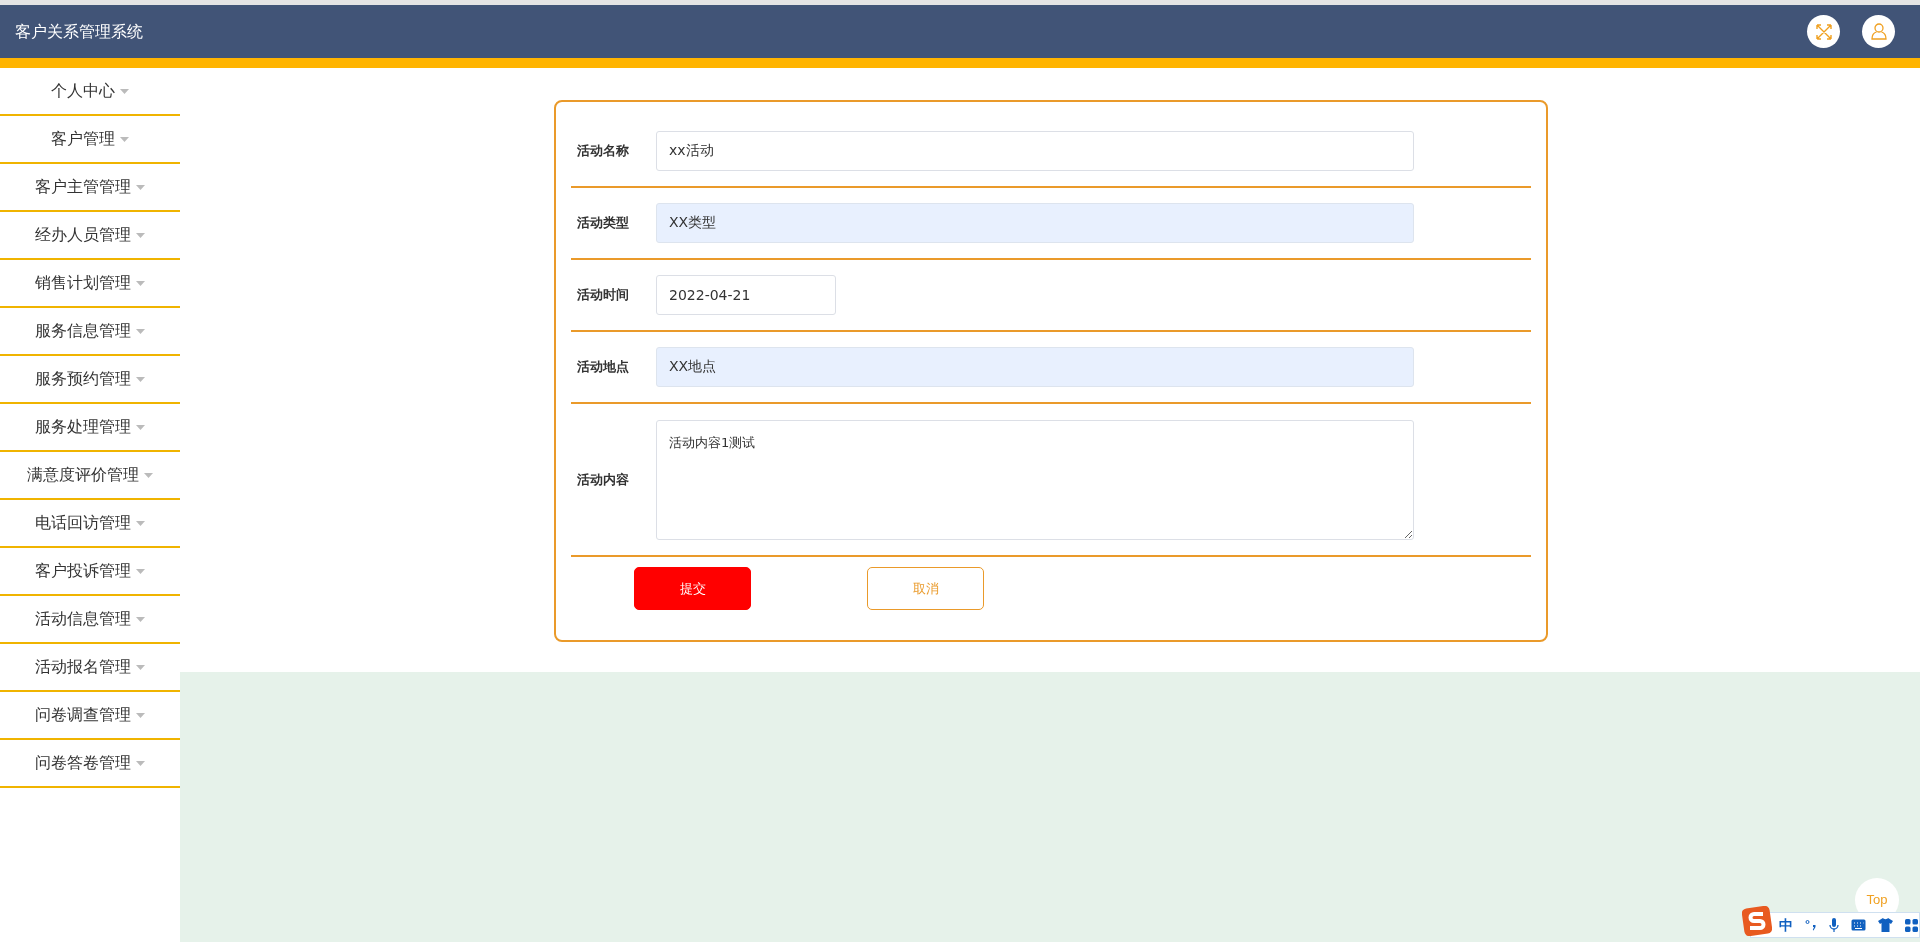 The image size is (1920, 942). What do you see at coordinates (90, 332) in the screenshot?
I see `sidebar-item: 服务信息管理` at bounding box center [90, 332].